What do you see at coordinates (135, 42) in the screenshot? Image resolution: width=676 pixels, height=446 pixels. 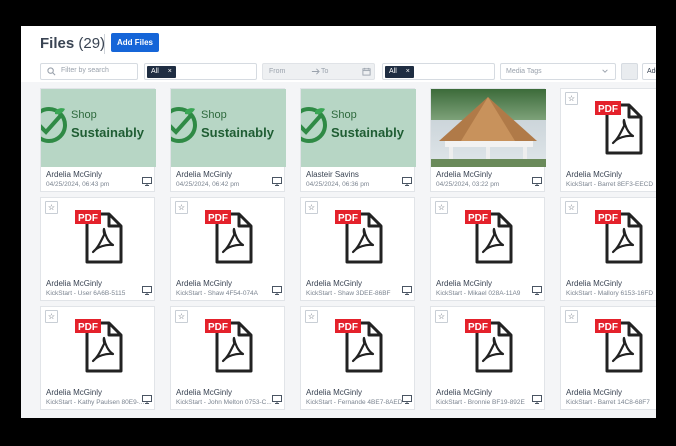 I see `add-files-button: Add Files` at bounding box center [135, 42].